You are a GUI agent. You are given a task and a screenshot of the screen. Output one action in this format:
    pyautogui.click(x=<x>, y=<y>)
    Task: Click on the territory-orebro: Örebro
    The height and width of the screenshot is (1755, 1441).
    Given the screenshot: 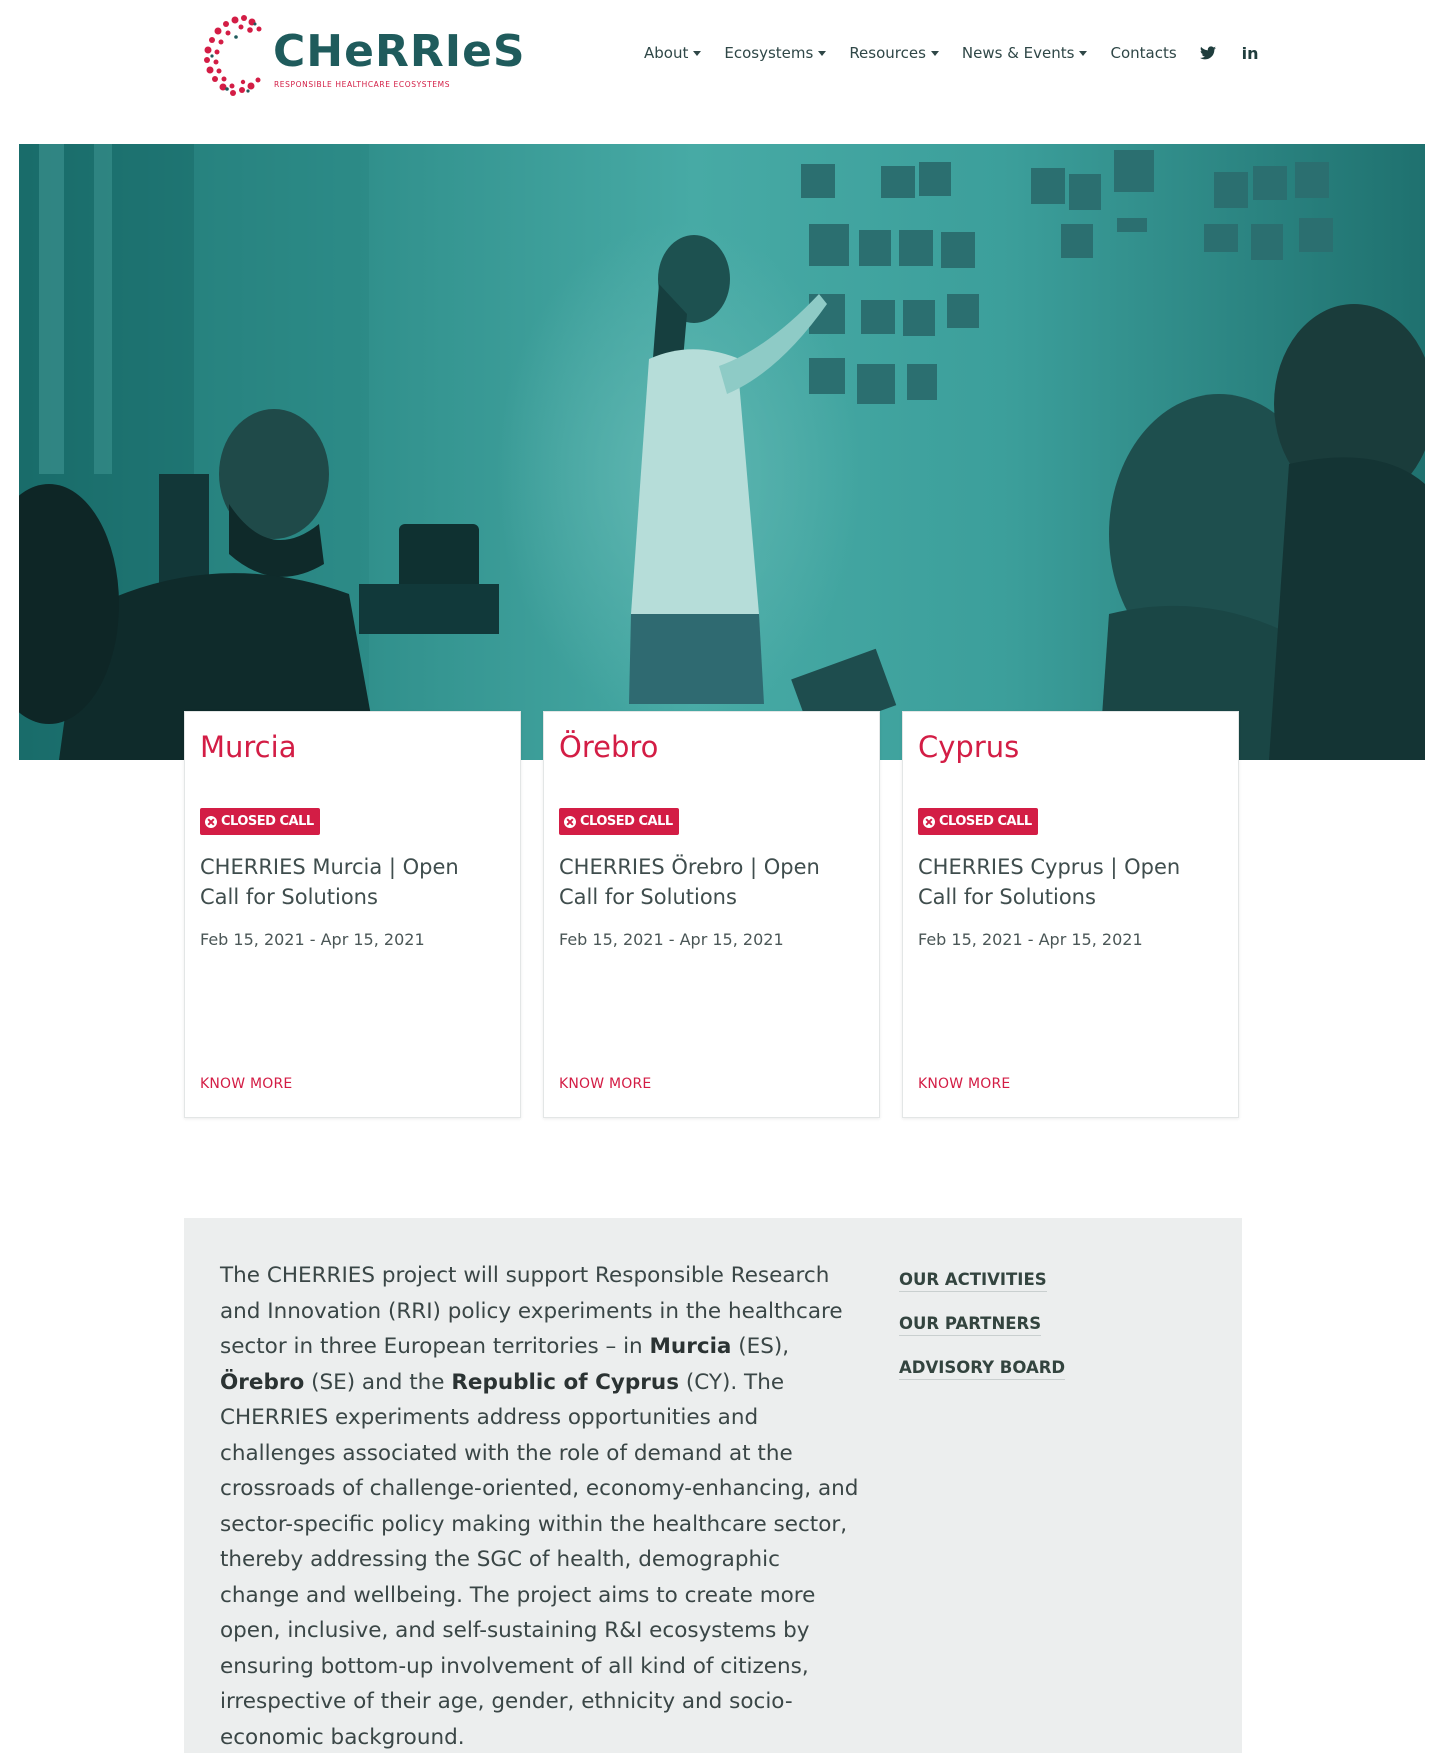 What is the action you would take?
    pyautogui.click(x=262, y=1382)
    